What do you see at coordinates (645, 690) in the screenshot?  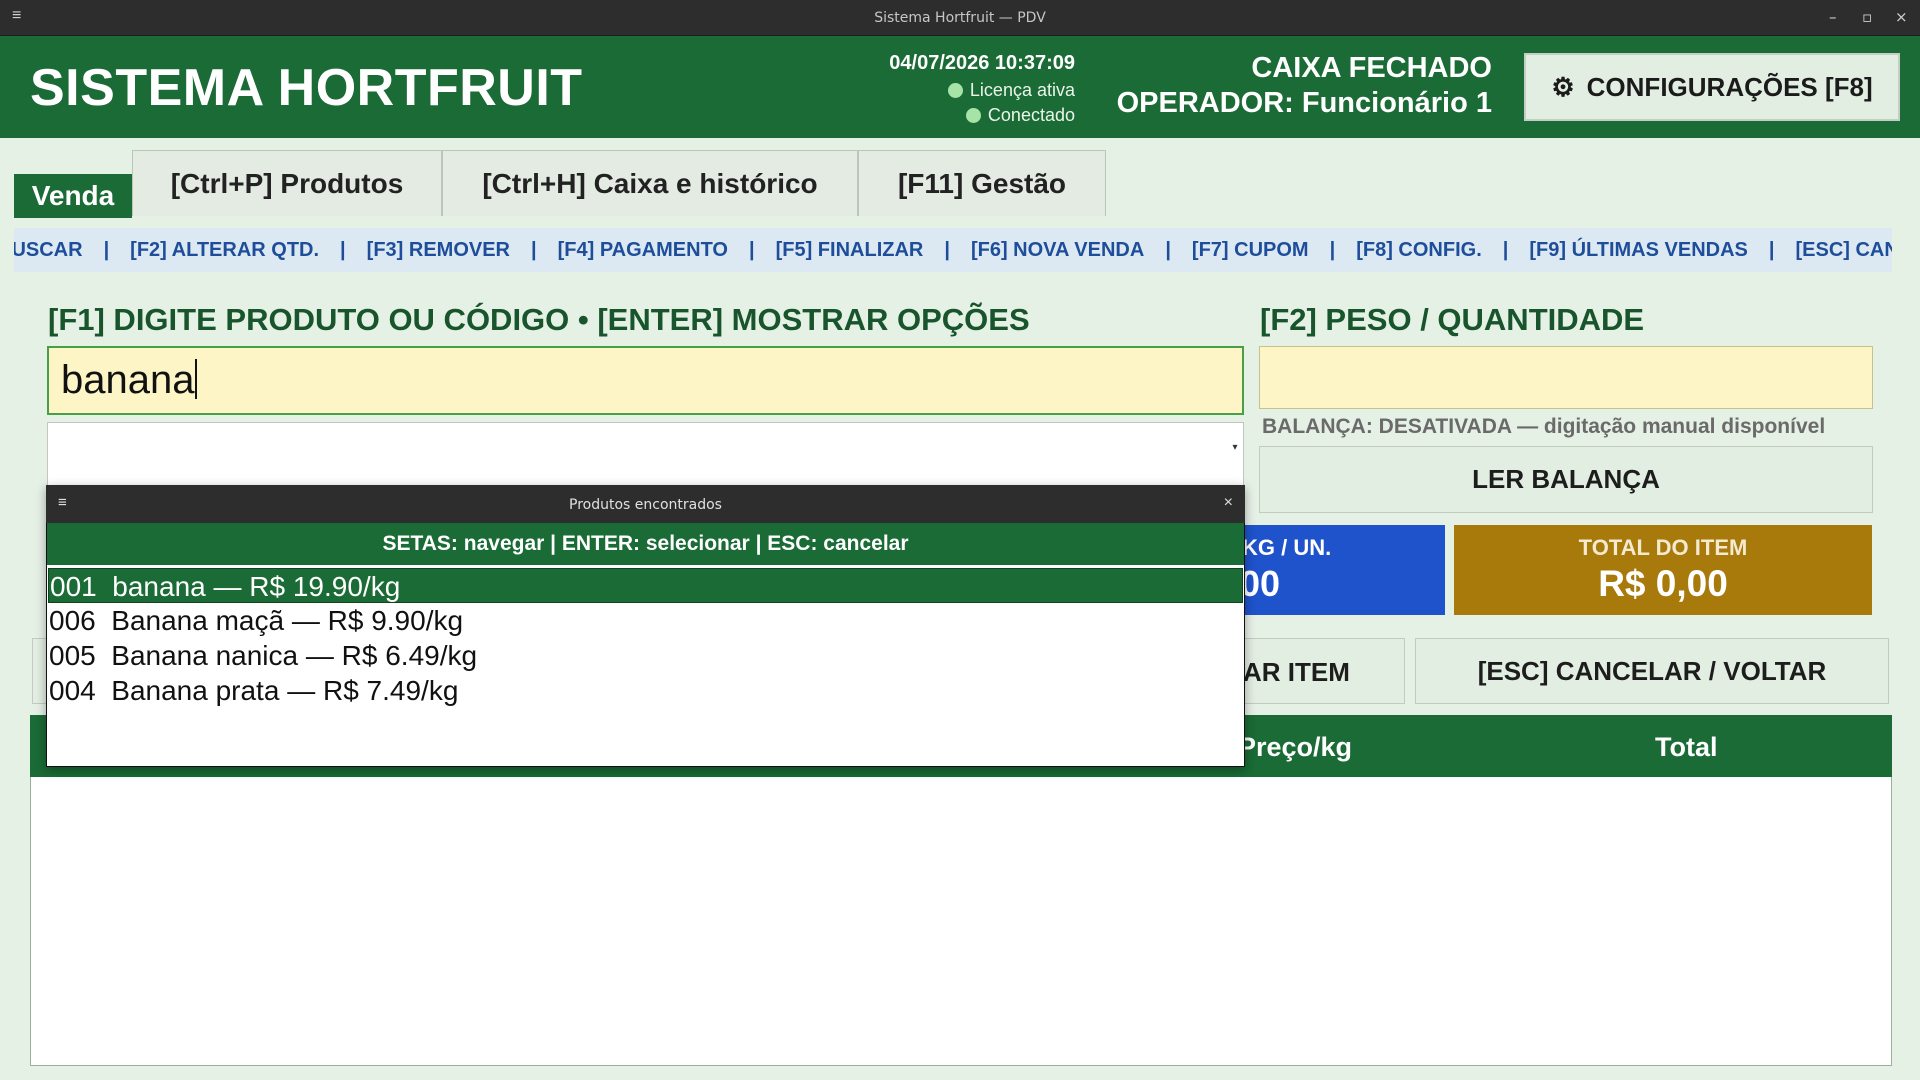 I see `product-option: 004 Banana prata — R$ 7.49/kg` at bounding box center [645, 690].